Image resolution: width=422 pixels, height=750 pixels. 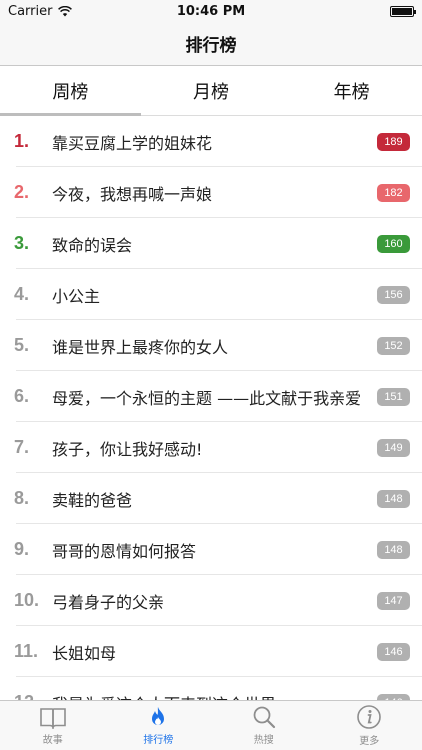 What do you see at coordinates (211, 243) in the screenshot?
I see `list-item: 3. 致命的误会 160` at bounding box center [211, 243].